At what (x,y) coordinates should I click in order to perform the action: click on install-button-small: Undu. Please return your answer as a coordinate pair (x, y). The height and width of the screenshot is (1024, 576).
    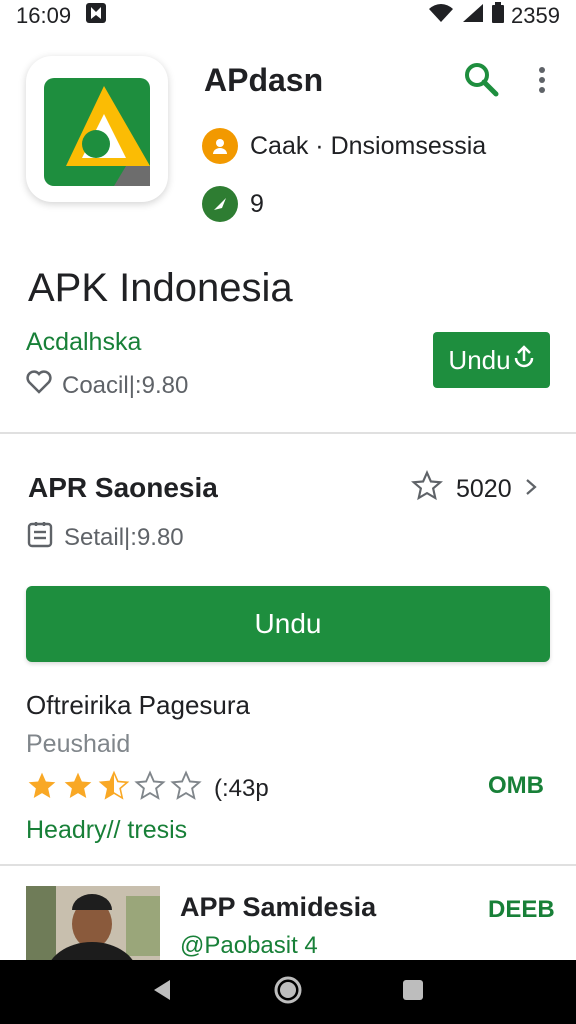
    Looking at the image, I should click on (491, 360).